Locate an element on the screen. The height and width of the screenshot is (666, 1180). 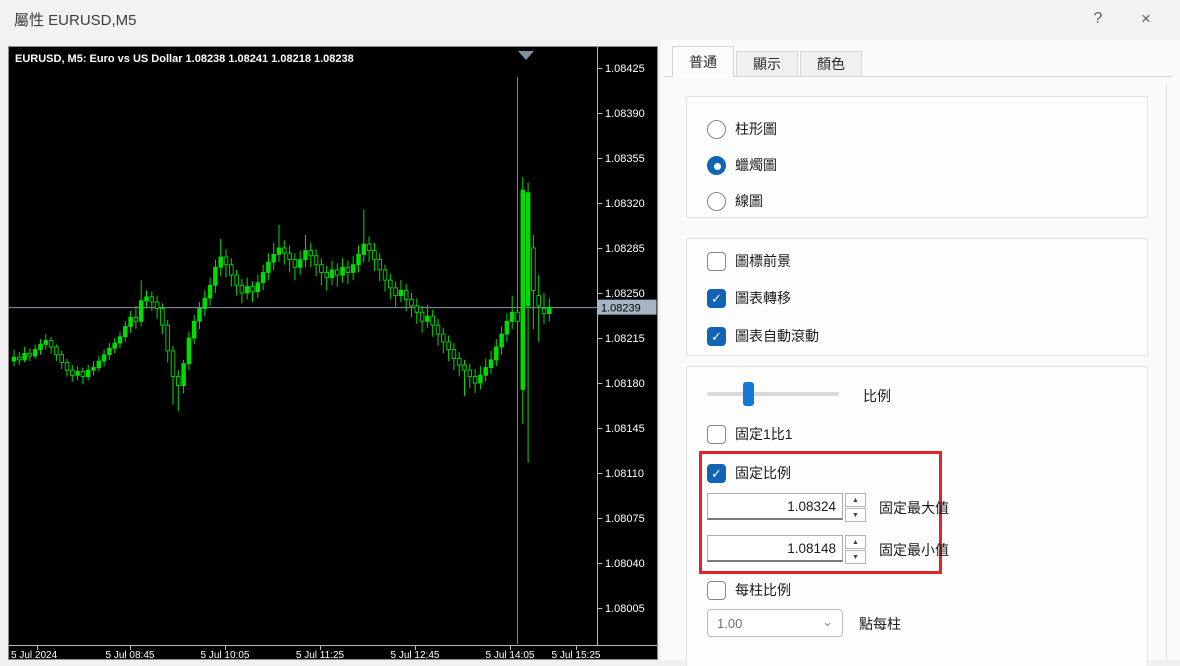
fixed-min-spinner: ▲ ▼ is located at coordinates (855, 549).